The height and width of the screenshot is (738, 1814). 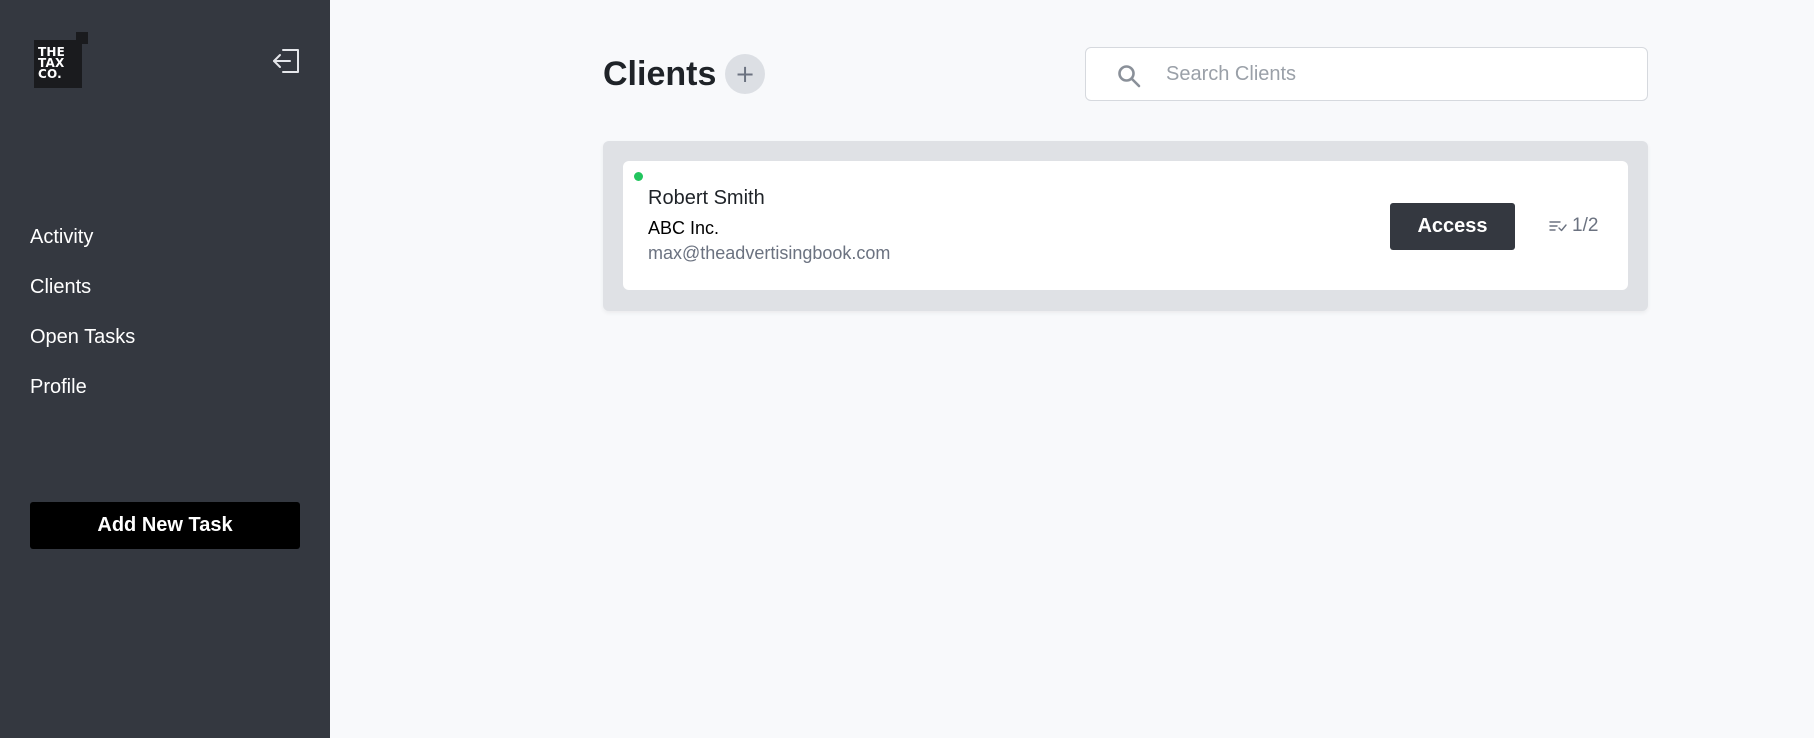 I want to click on add-client-button: +, so click(x=745, y=74).